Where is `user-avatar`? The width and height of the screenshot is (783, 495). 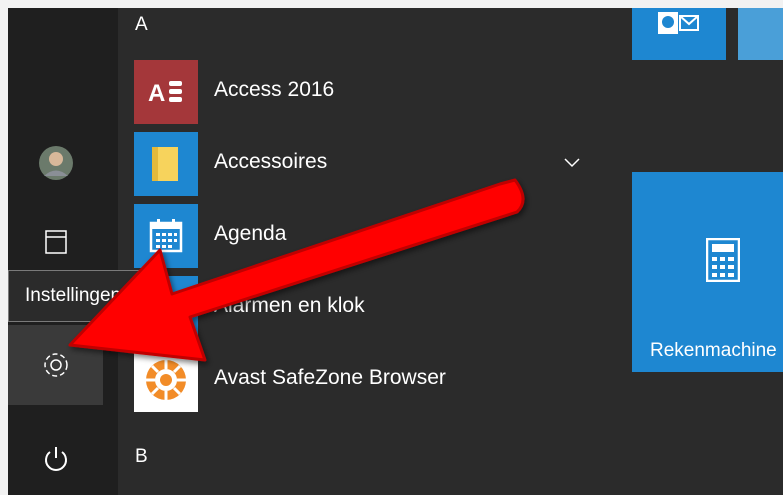
user-avatar is located at coordinates (55, 163).